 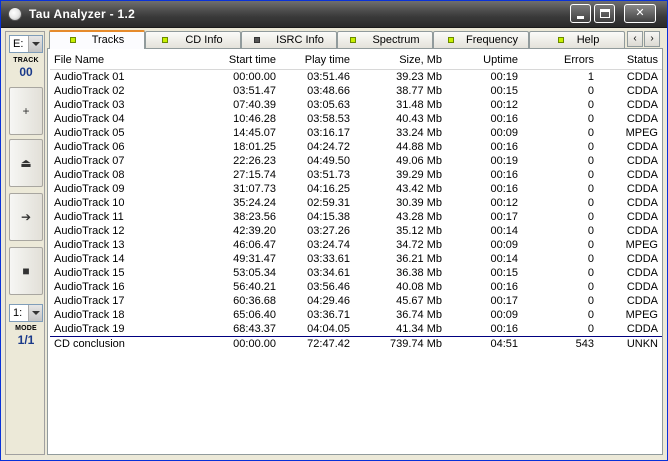 I want to click on app-icon, so click(x=15, y=14).